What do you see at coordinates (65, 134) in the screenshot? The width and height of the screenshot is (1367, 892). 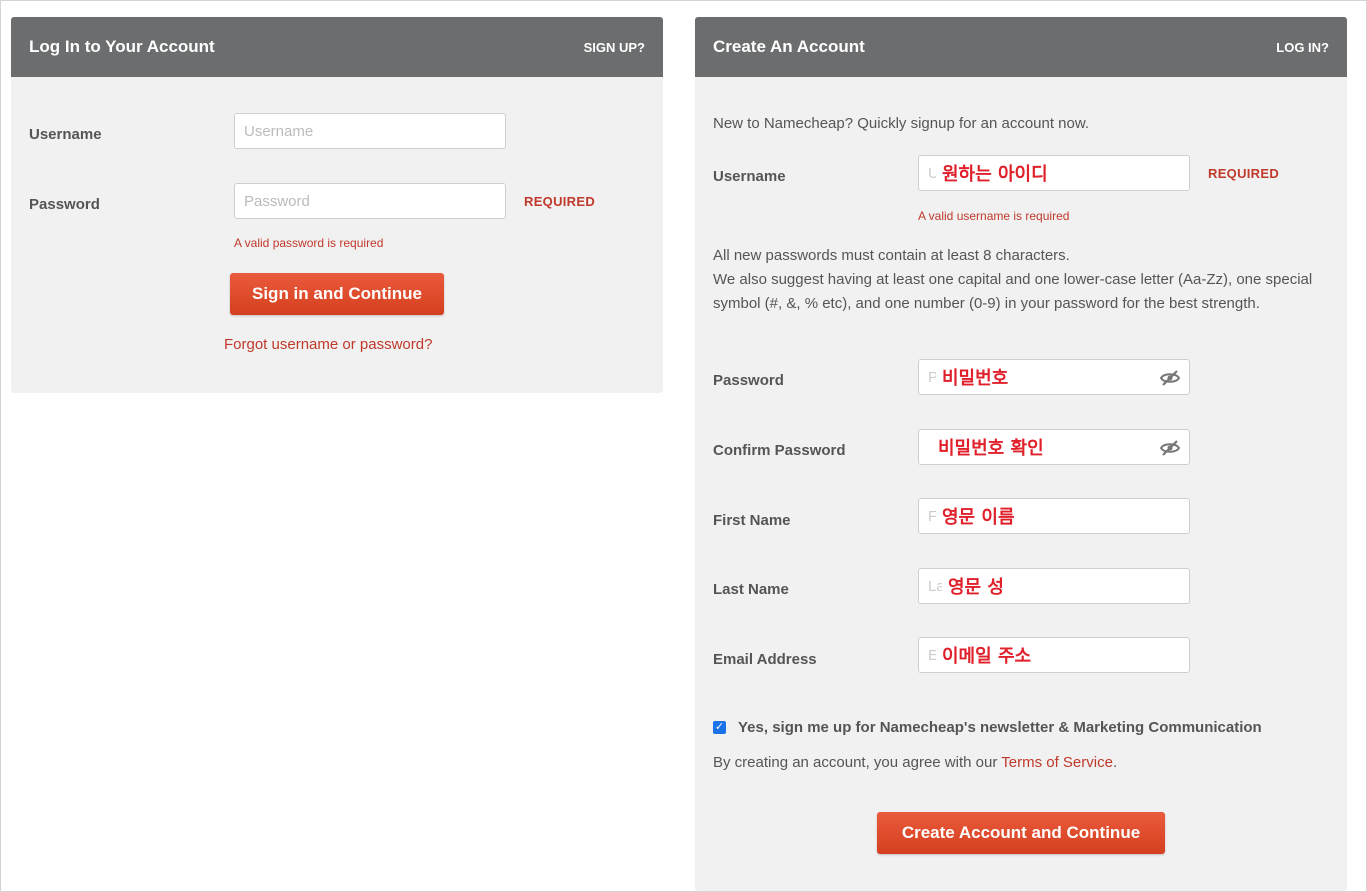 I see `login-username-label: Username` at bounding box center [65, 134].